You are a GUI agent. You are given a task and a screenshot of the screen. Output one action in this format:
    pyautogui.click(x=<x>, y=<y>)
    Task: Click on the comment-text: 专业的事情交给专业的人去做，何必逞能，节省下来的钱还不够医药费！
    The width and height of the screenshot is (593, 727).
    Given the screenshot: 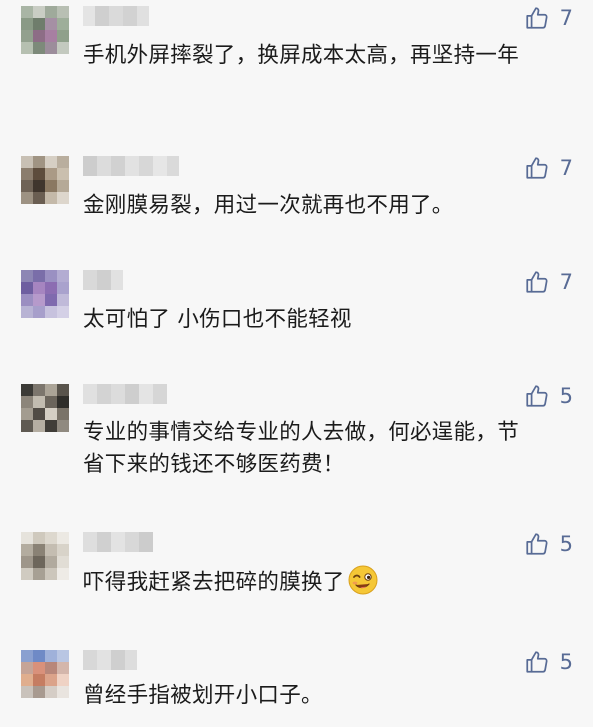 What is the action you would take?
    pyautogui.click(x=301, y=448)
    